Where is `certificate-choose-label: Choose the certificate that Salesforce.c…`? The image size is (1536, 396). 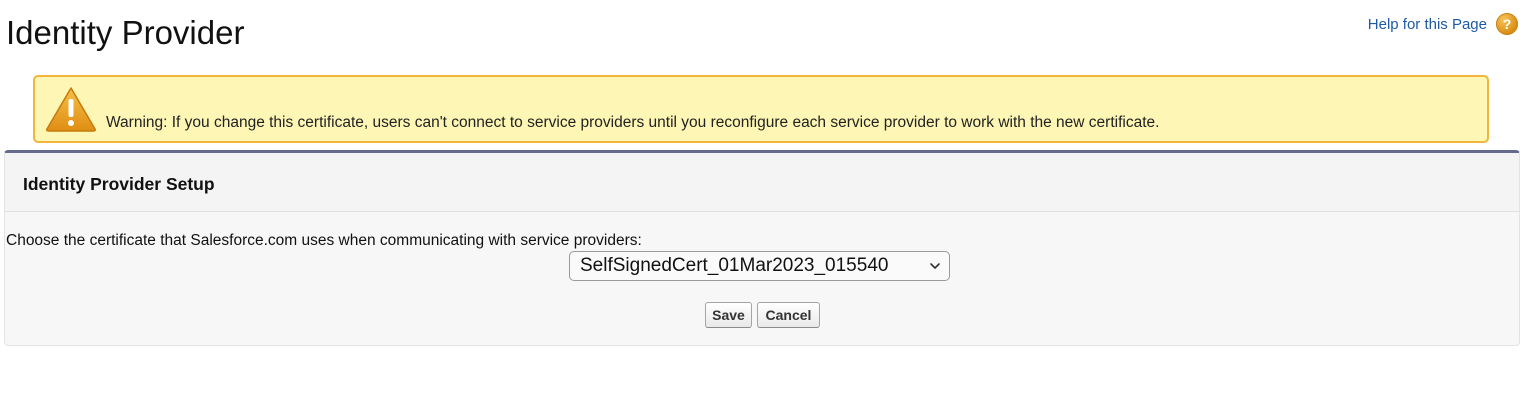
certificate-choose-label: Choose the certificate that Salesforce.c… is located at coordinates (324, 240).